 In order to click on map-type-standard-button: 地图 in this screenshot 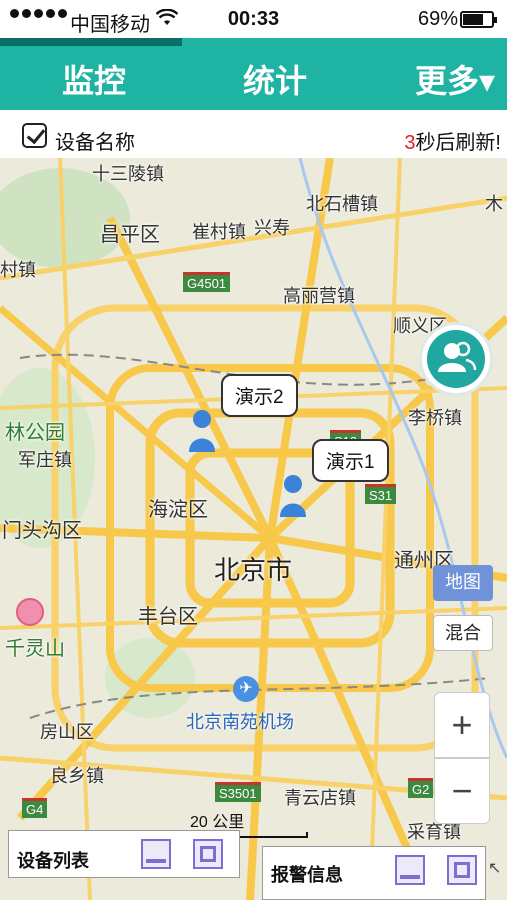, I will do `click(463, 583)`.